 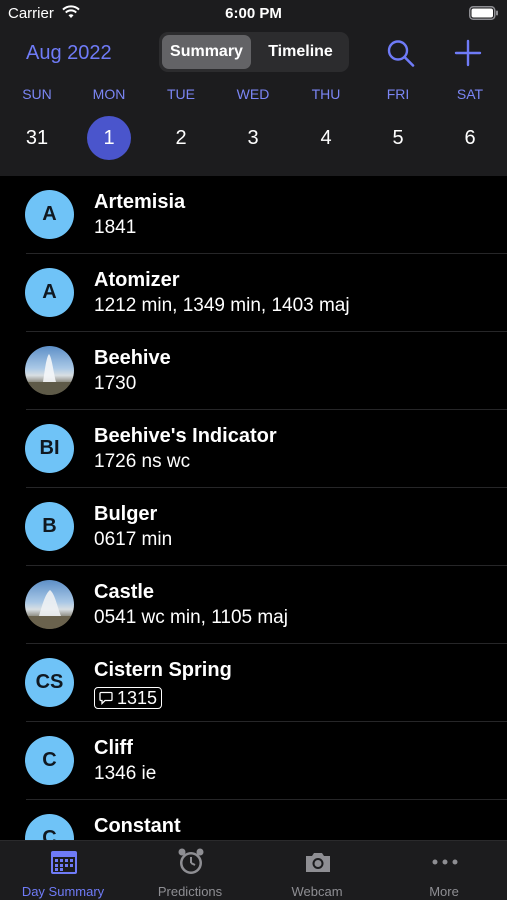 What do you see at coordinates (398, 94) in the screenshot?
I see `weekday-fri: FRI` at bounding box center [398, 94].